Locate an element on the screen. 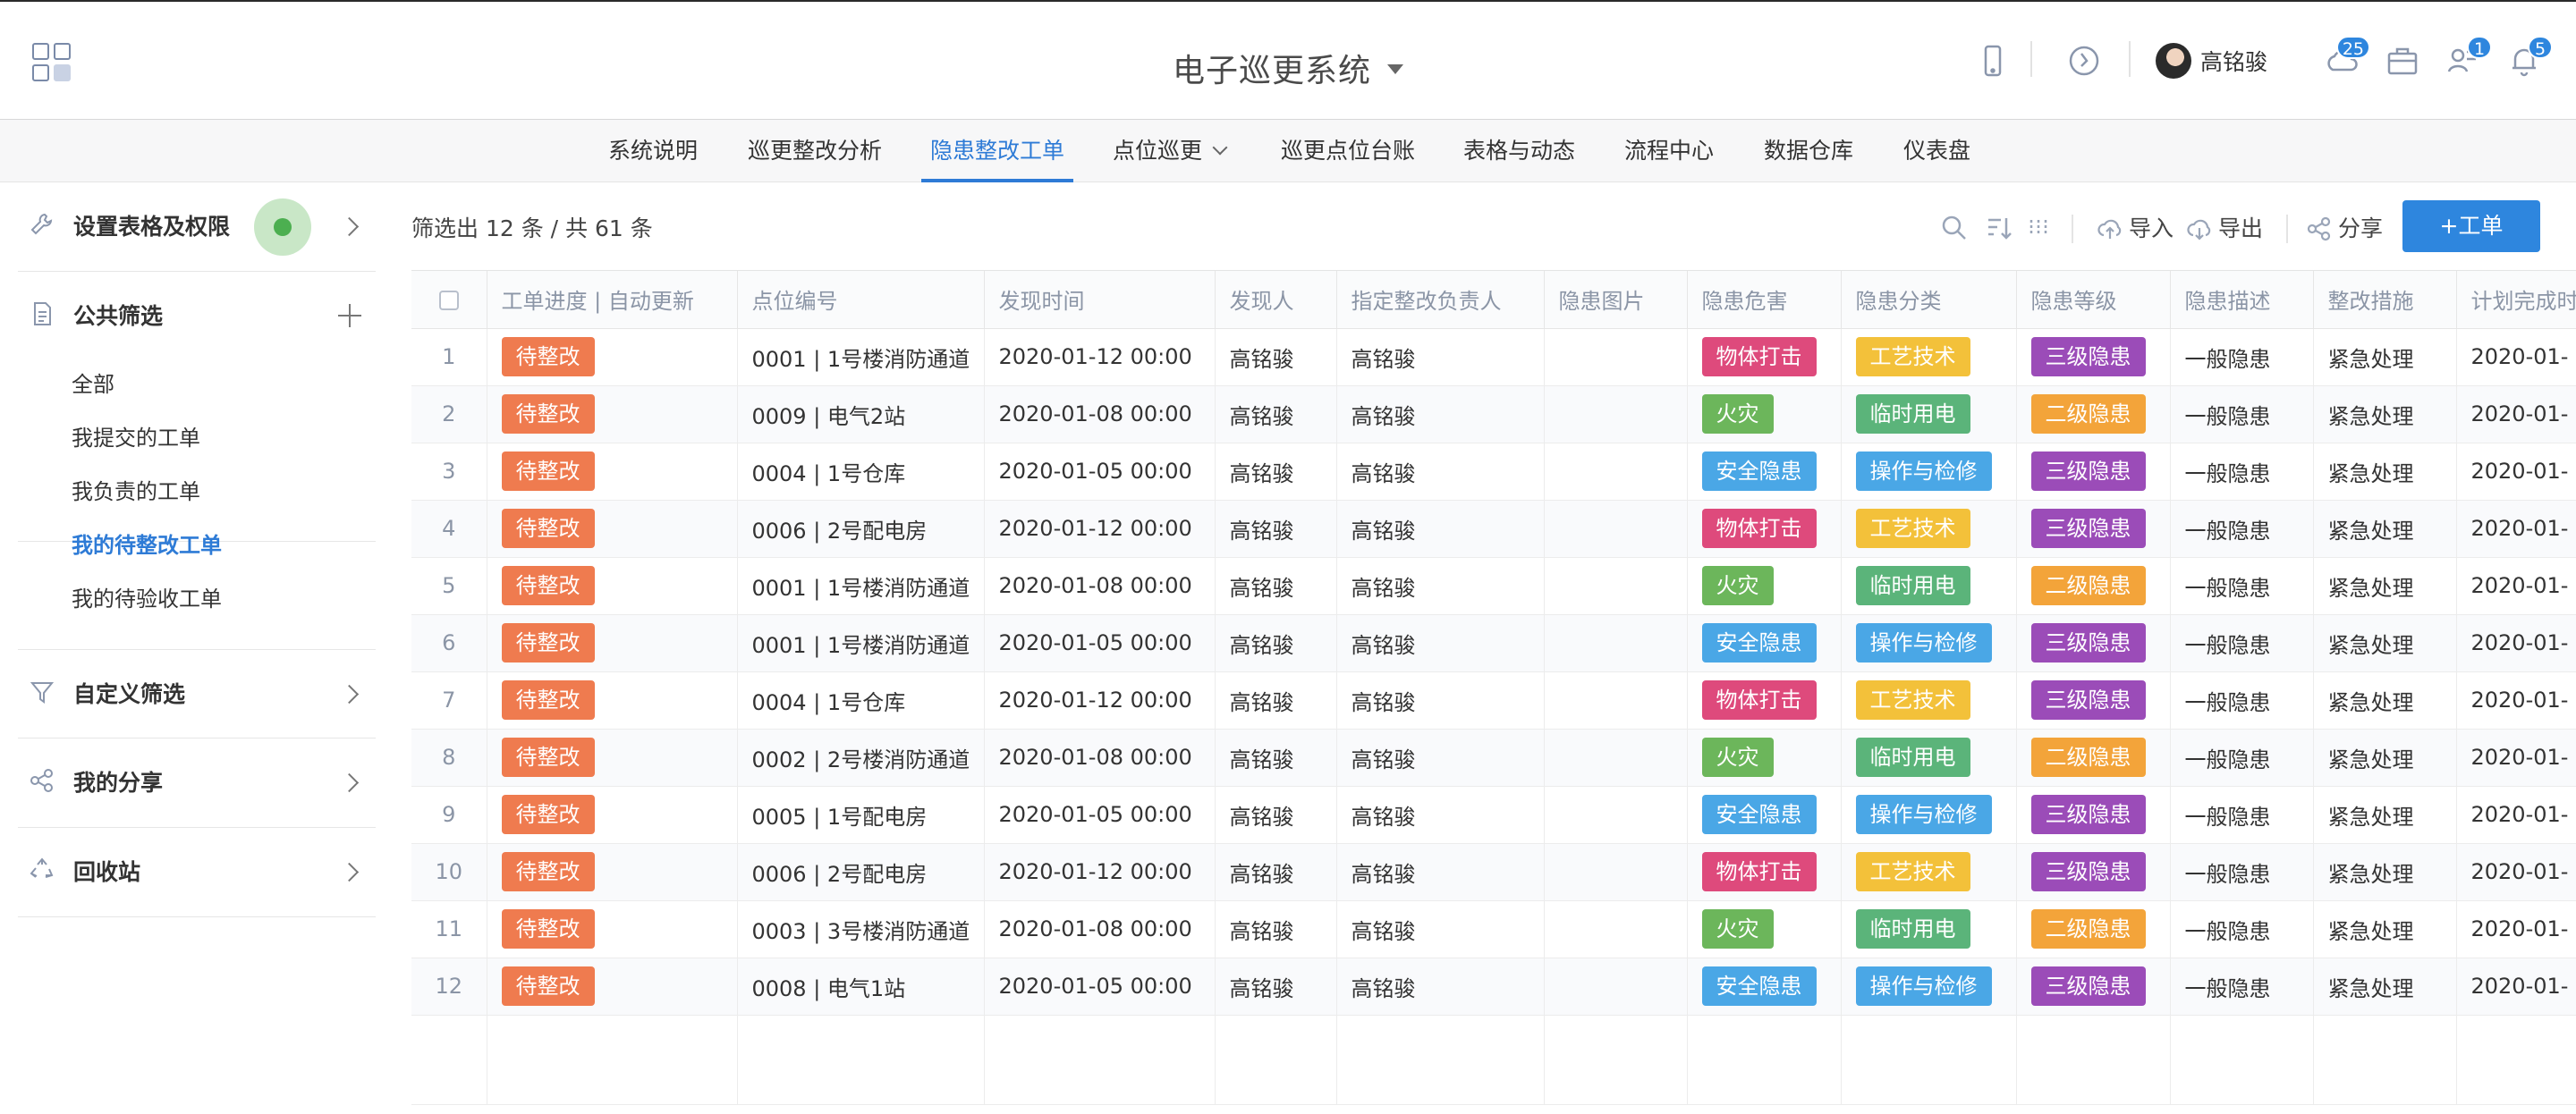  share-button: 分享 is located at coordinates (2344, 229).